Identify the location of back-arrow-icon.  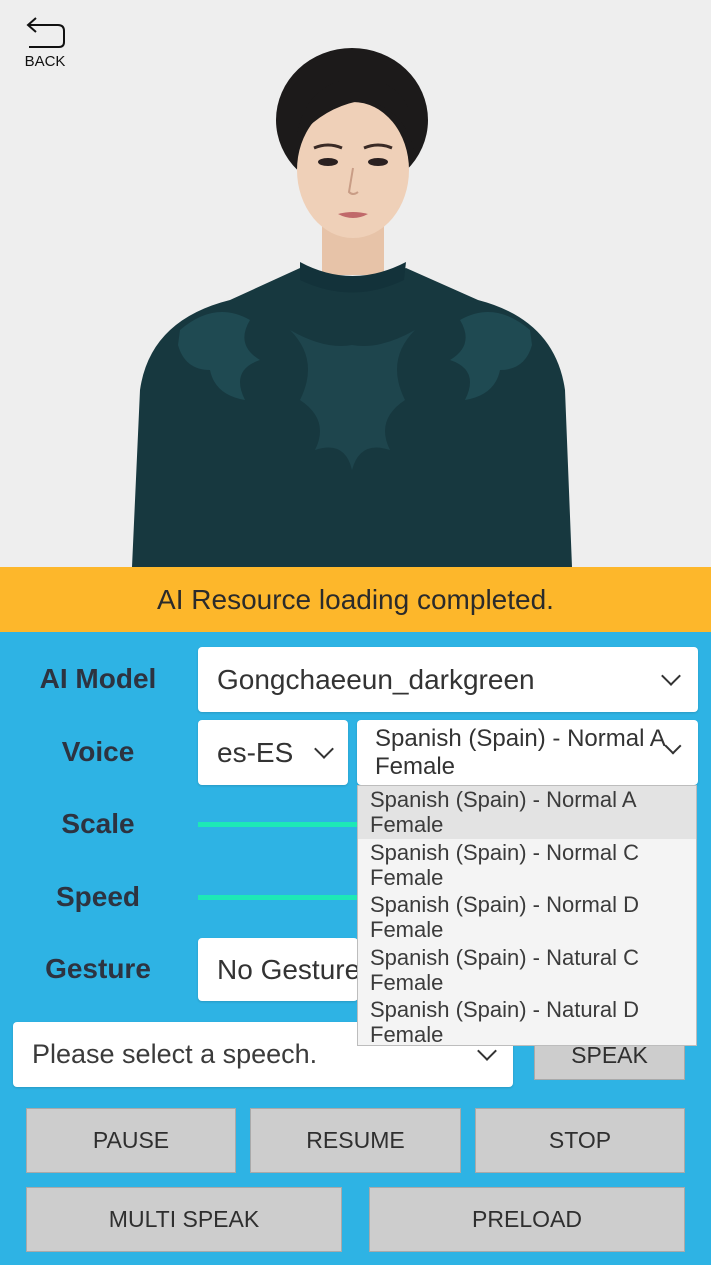
(45, 32).